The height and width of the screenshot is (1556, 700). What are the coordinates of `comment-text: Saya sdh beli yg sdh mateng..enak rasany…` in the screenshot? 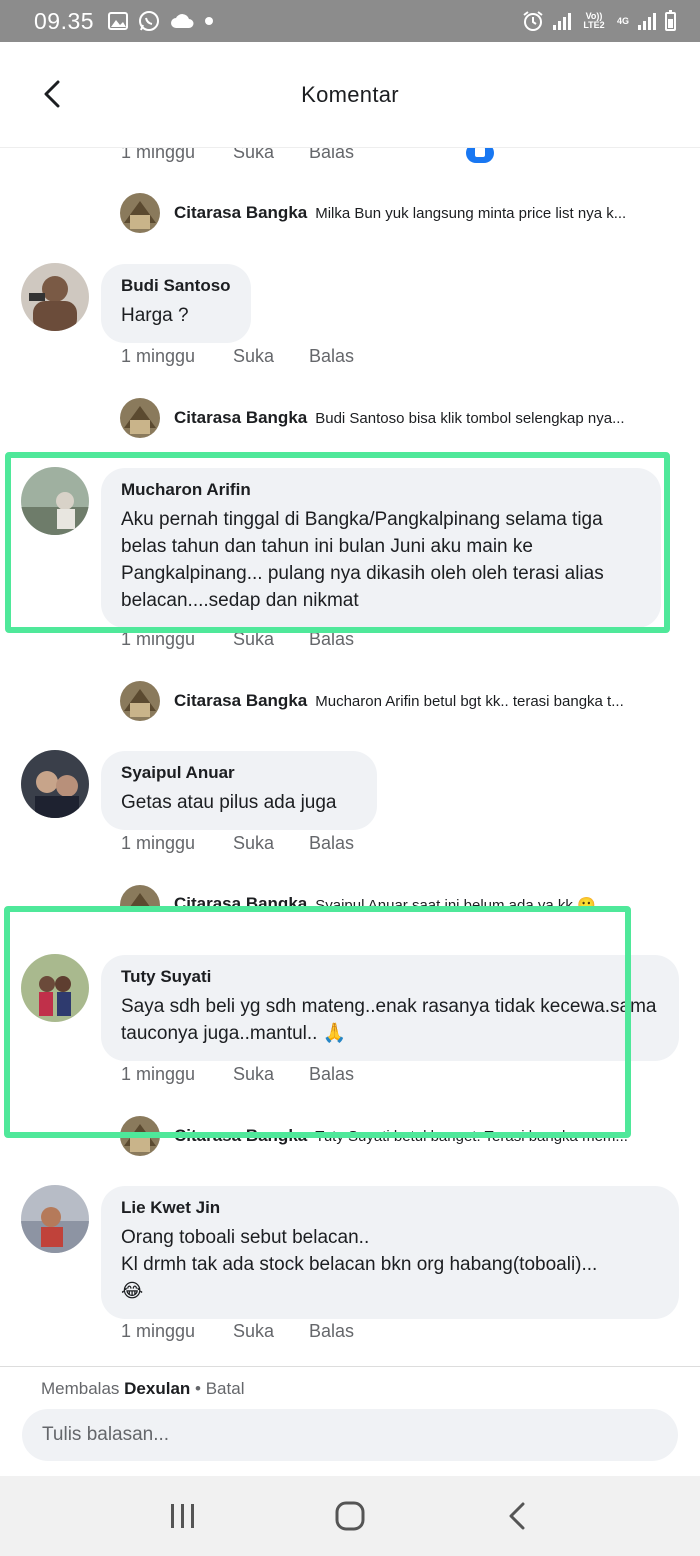 It's located at (389, 1020).